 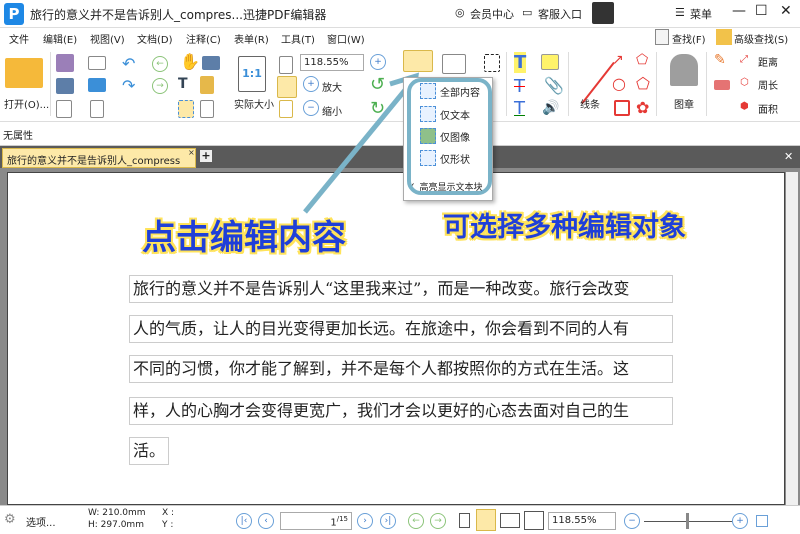 I want to click on back-button: ←, so click(x=416, y=521).